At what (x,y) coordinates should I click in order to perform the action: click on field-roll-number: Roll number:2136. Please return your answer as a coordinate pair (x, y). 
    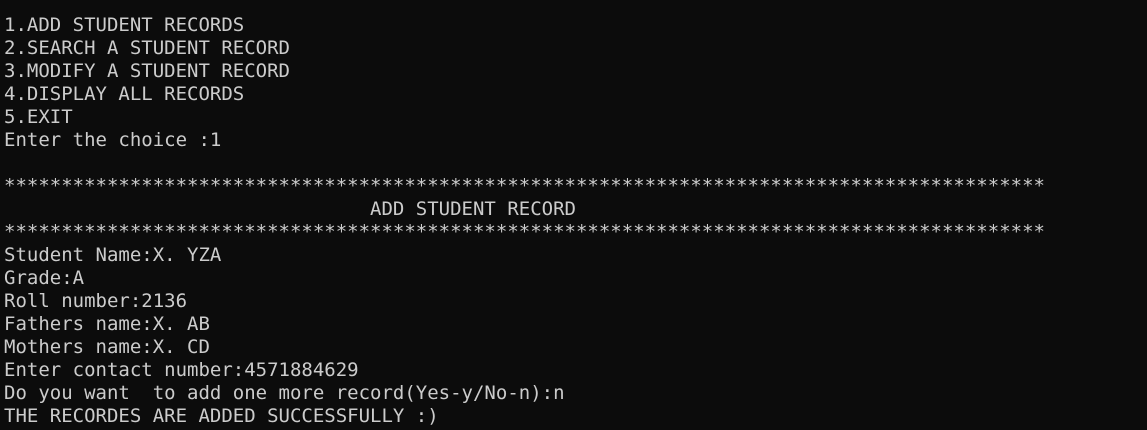
    Looking at the image, I should click on (575, 301).